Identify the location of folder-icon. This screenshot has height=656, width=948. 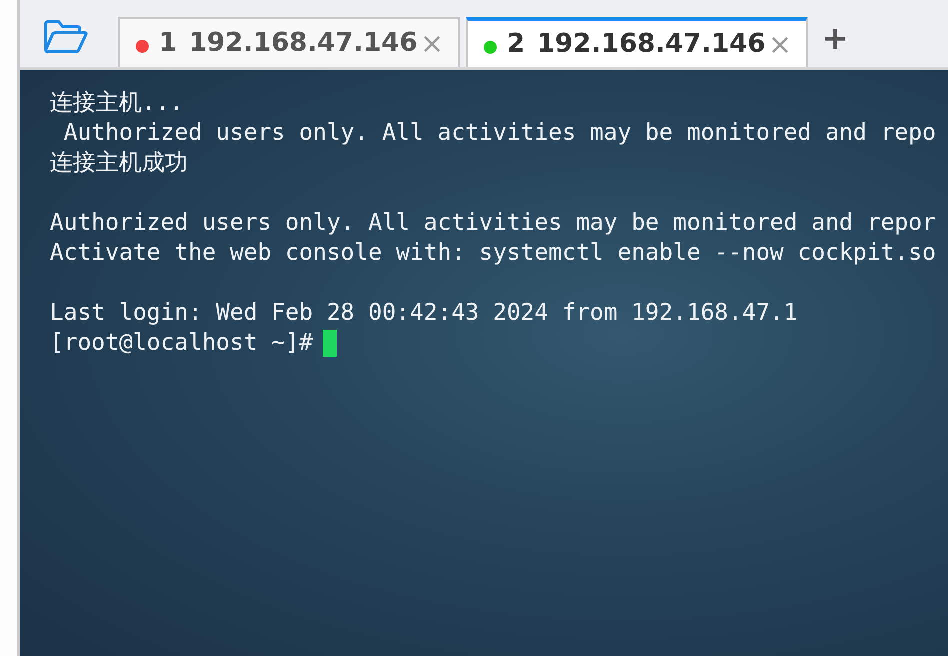
(66, 37).